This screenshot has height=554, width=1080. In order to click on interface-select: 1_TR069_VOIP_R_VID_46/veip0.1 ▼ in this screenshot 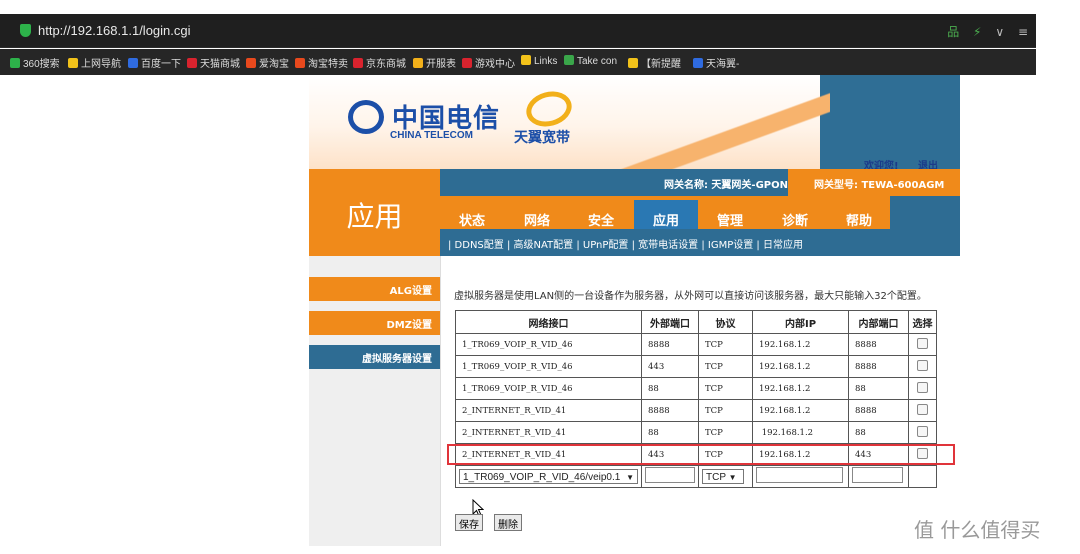, I will do `click(548, 476)`.